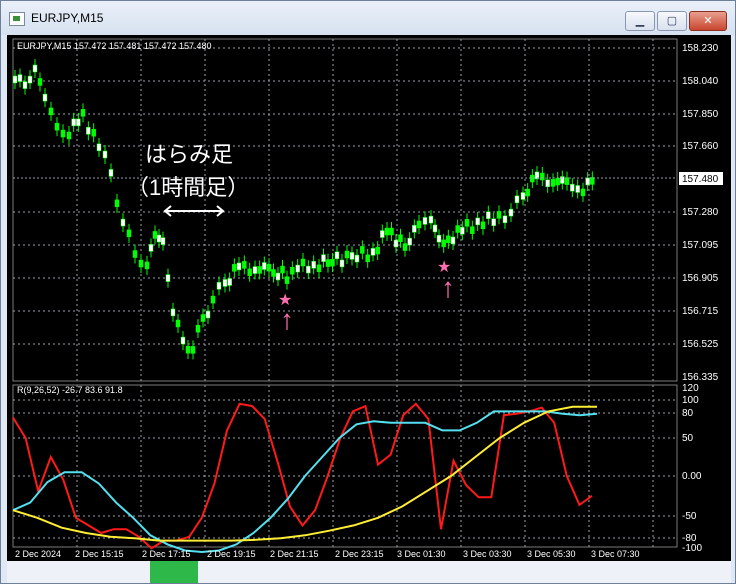  What do you see at coordinates (67, 18) in the screenshot?
I see `window-title: EURJPY,M15` at bounding box center [67, 18].